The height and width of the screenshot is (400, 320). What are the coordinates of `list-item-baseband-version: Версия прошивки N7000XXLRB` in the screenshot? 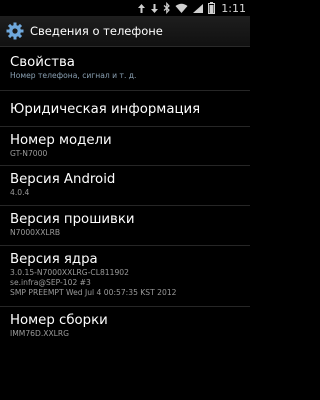 It's located at (125, 226).